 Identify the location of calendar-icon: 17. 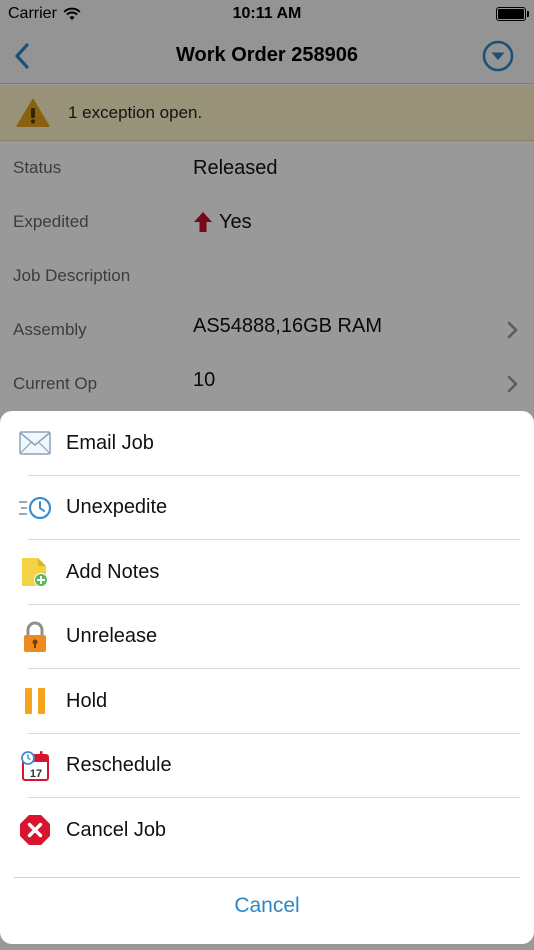
(35, 766).